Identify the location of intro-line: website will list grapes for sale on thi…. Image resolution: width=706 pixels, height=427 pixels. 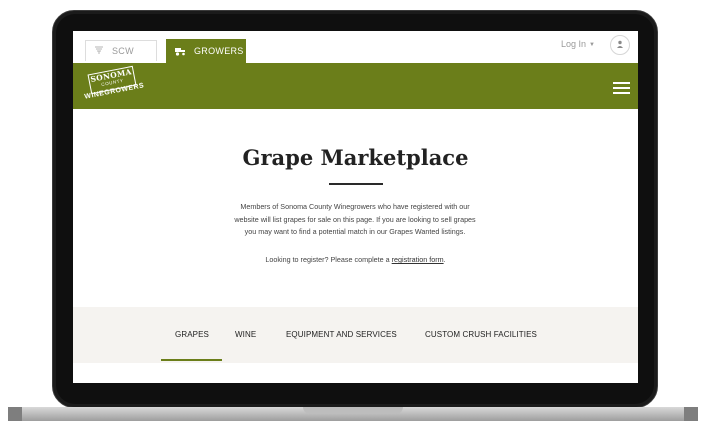
(355, 219).